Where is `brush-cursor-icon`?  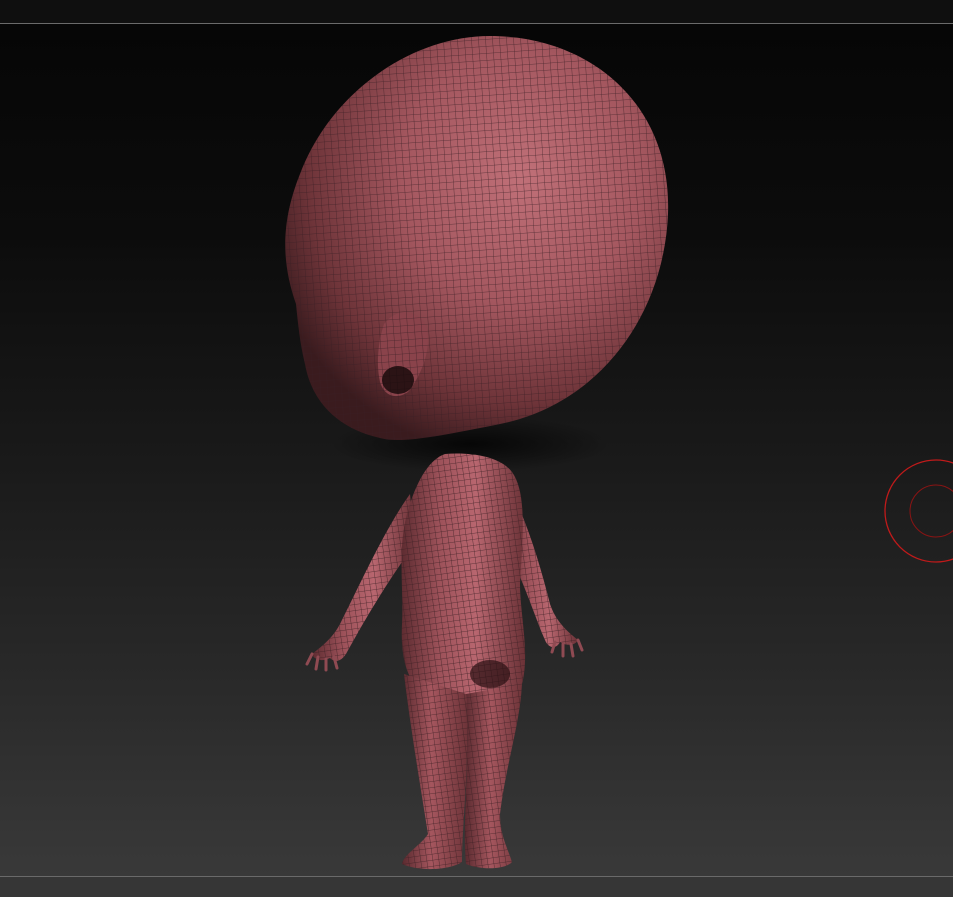
brush-cursor-icon is located at coordinates (918, 511).